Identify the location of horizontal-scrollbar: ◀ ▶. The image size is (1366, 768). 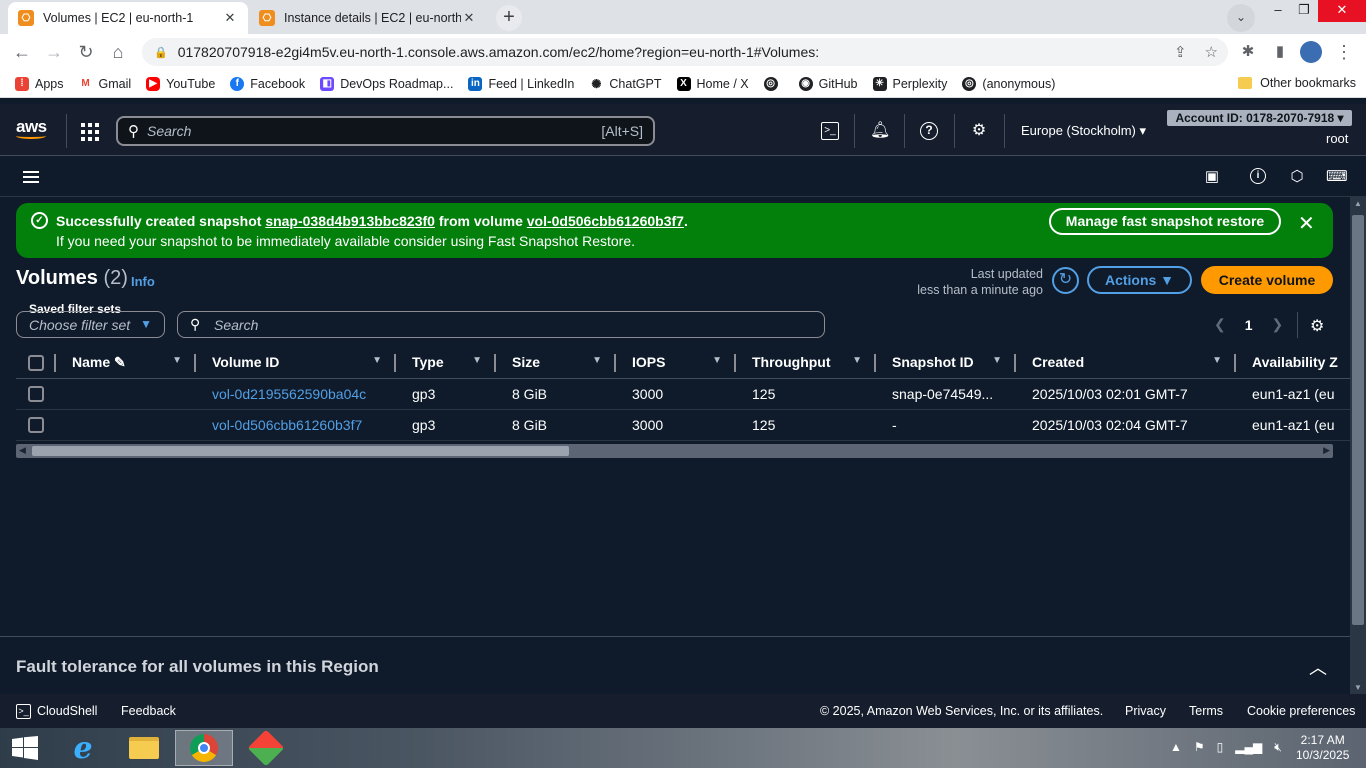
(674, 451).